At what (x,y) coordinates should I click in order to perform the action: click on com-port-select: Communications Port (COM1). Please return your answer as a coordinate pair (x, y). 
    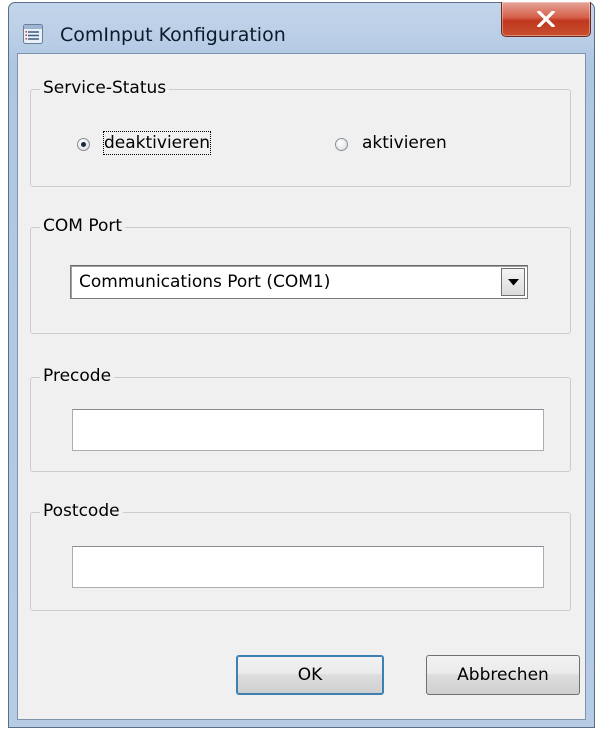
    Looking at the image, I should click on (299, 282).